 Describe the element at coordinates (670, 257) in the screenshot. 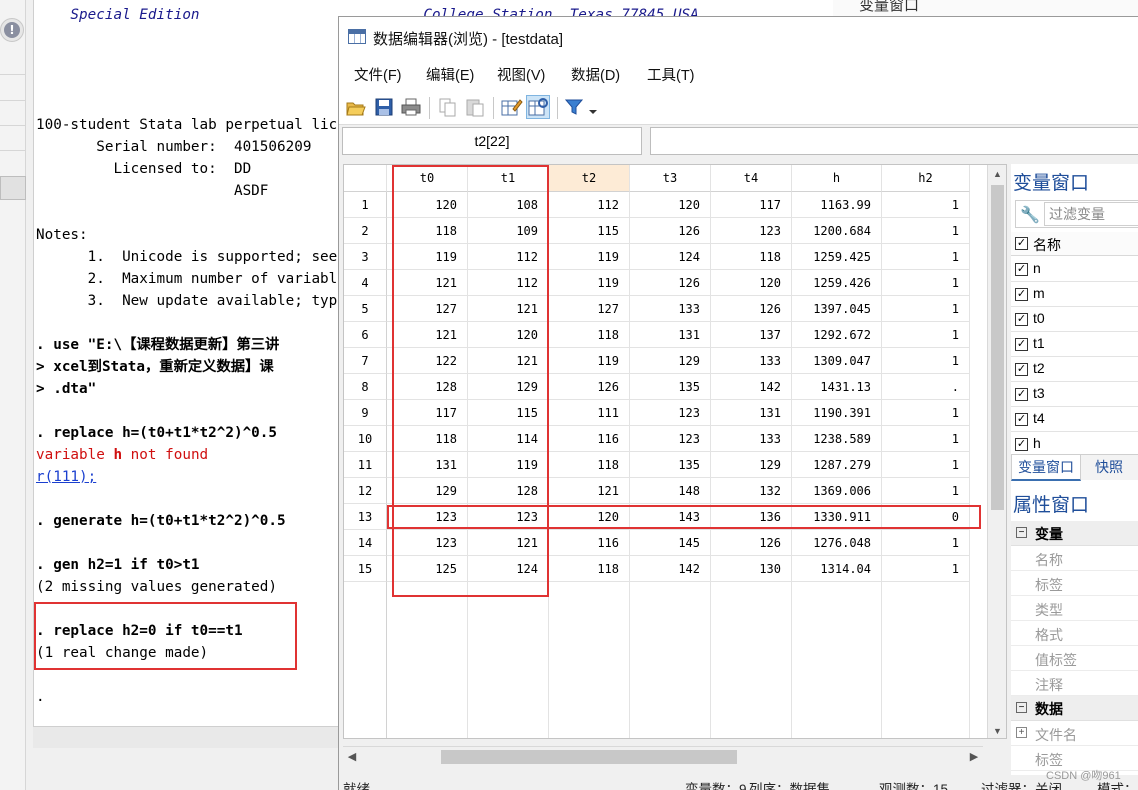

I see `table-cell: 124` at that location.